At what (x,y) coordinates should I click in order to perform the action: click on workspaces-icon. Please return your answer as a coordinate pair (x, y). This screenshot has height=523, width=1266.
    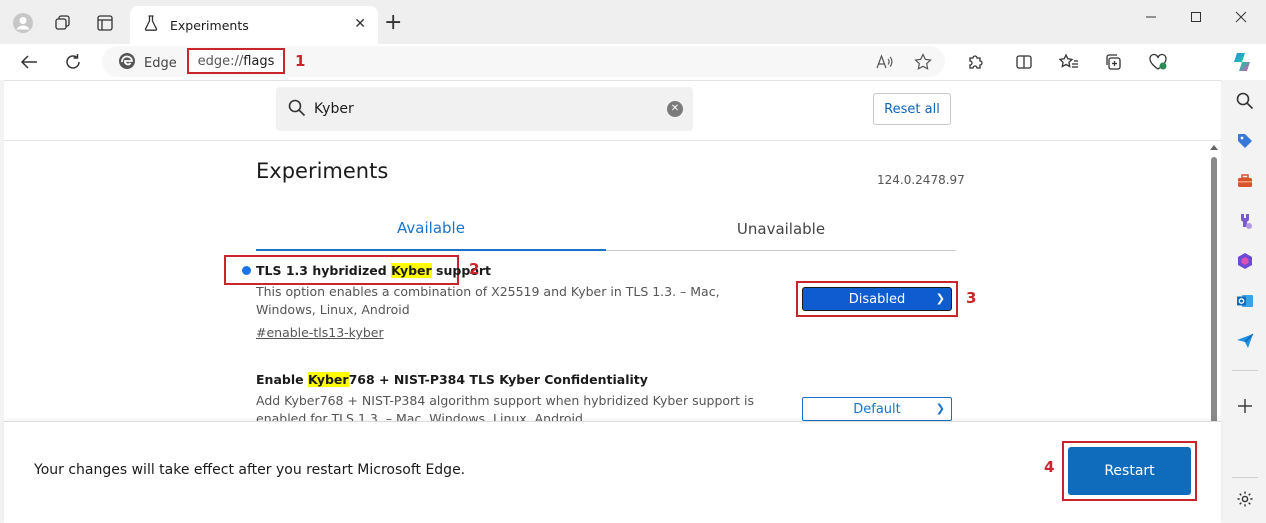
    Looking at the image, I should click on (63, 23).